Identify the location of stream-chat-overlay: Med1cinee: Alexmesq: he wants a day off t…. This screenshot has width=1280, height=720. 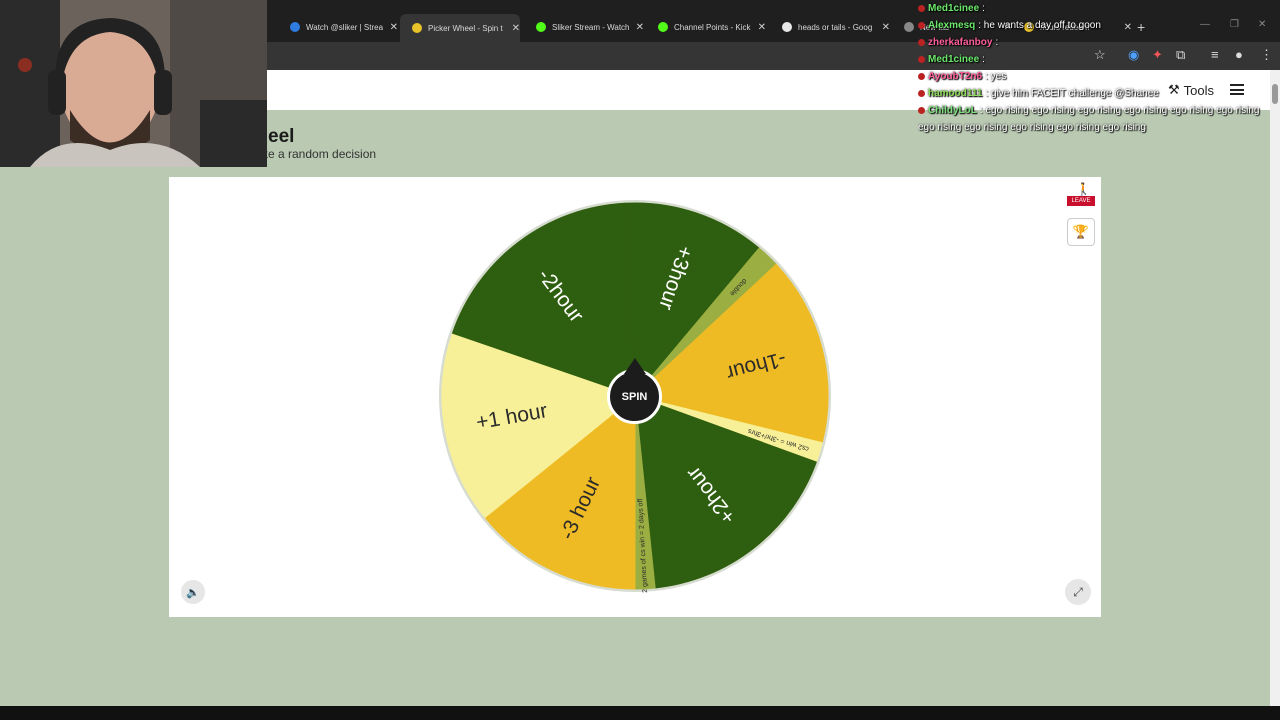
(1098, 68).